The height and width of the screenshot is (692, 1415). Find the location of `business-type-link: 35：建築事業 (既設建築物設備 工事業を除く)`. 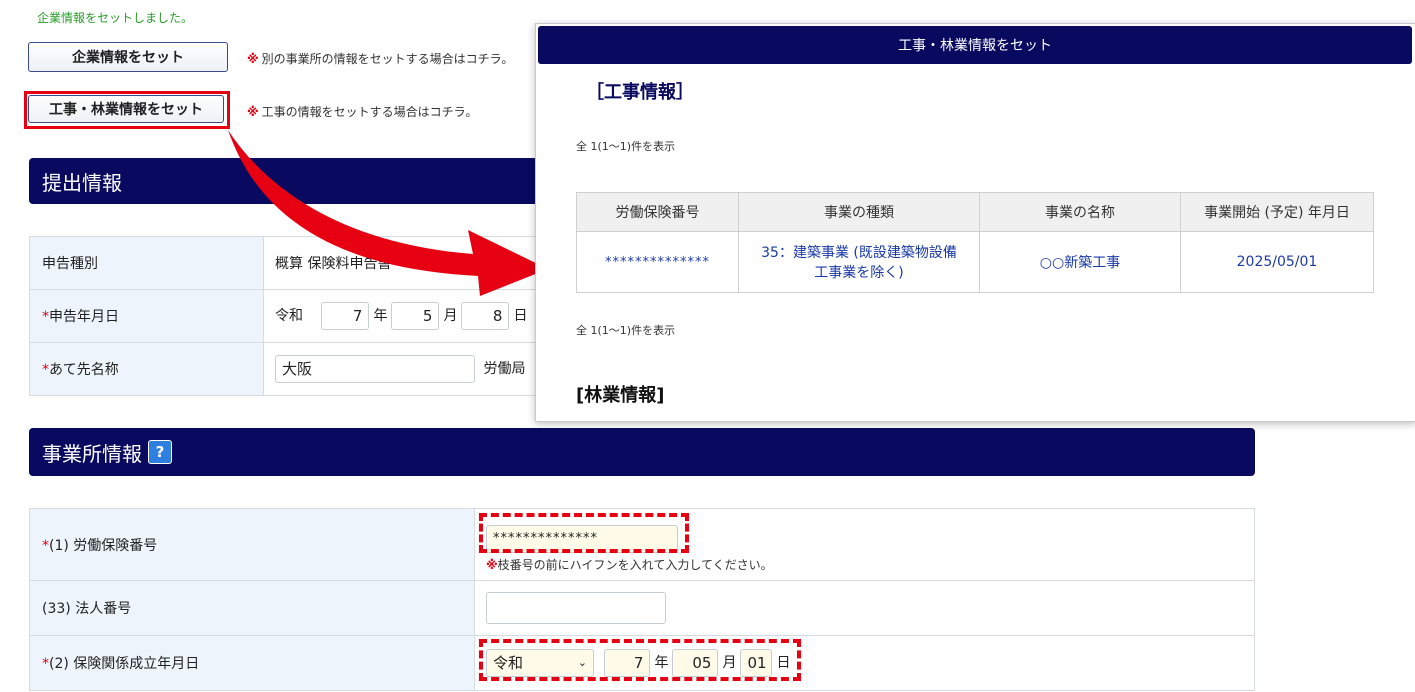

business-type-link: 35：建築事業 (既設建築物設備 工事業を除く) is located at coordinates (859, 262).